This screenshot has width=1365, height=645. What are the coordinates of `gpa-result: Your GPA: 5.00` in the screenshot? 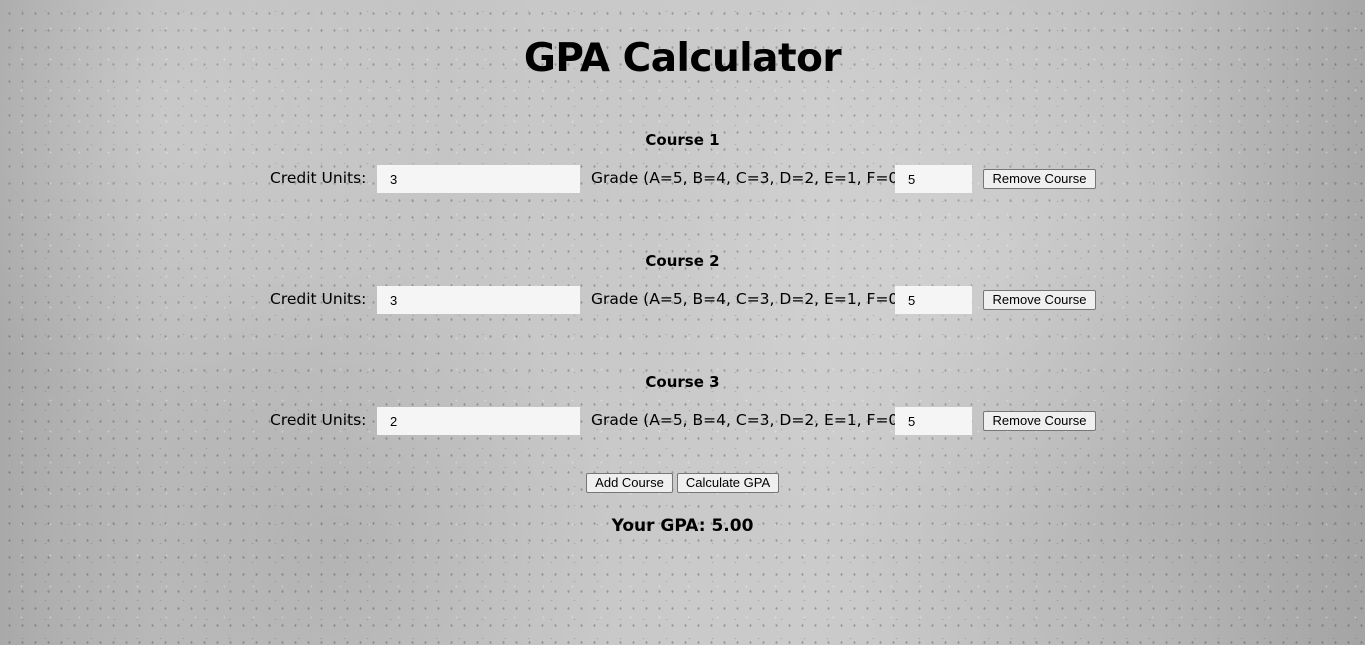 It's located at (682, 526).